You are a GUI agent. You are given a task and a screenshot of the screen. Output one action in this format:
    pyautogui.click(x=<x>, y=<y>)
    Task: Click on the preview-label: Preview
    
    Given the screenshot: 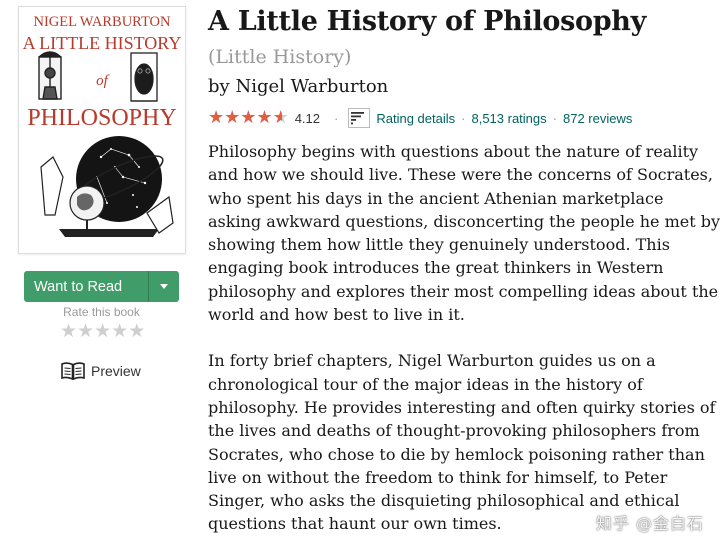 What is the action you would take?
    pyautogui.click(x=116, y=371)
    